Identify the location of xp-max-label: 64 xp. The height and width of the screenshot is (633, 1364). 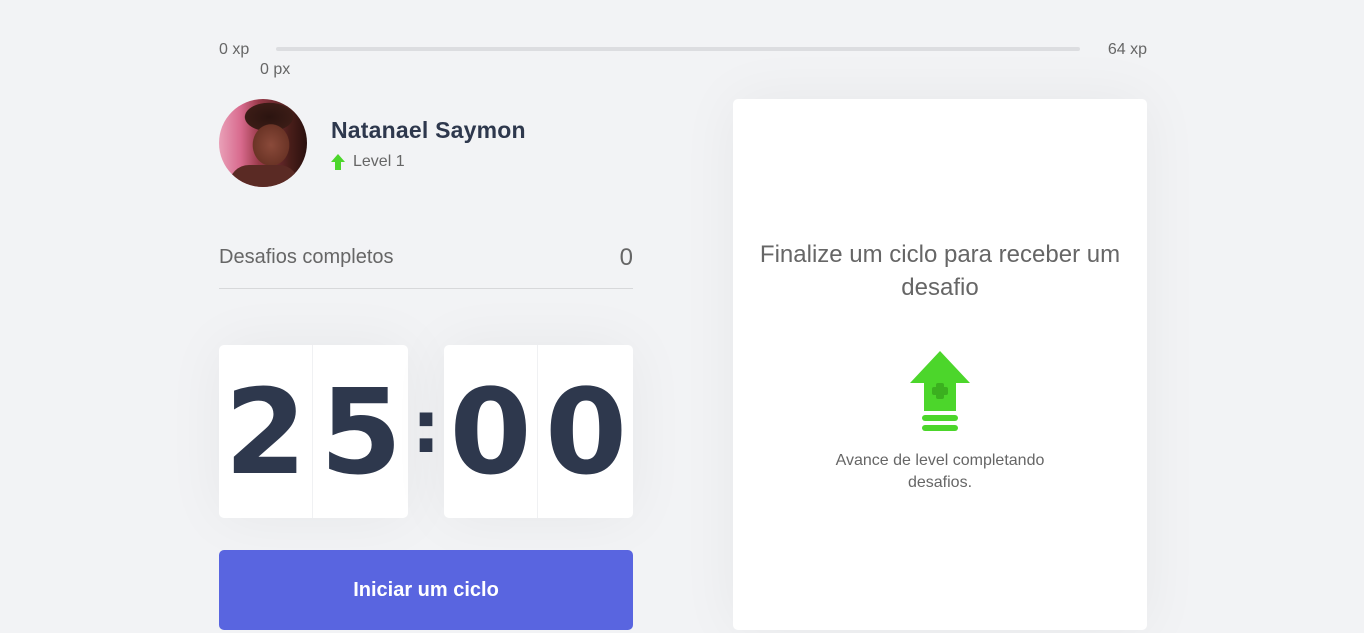
(1127, 49).